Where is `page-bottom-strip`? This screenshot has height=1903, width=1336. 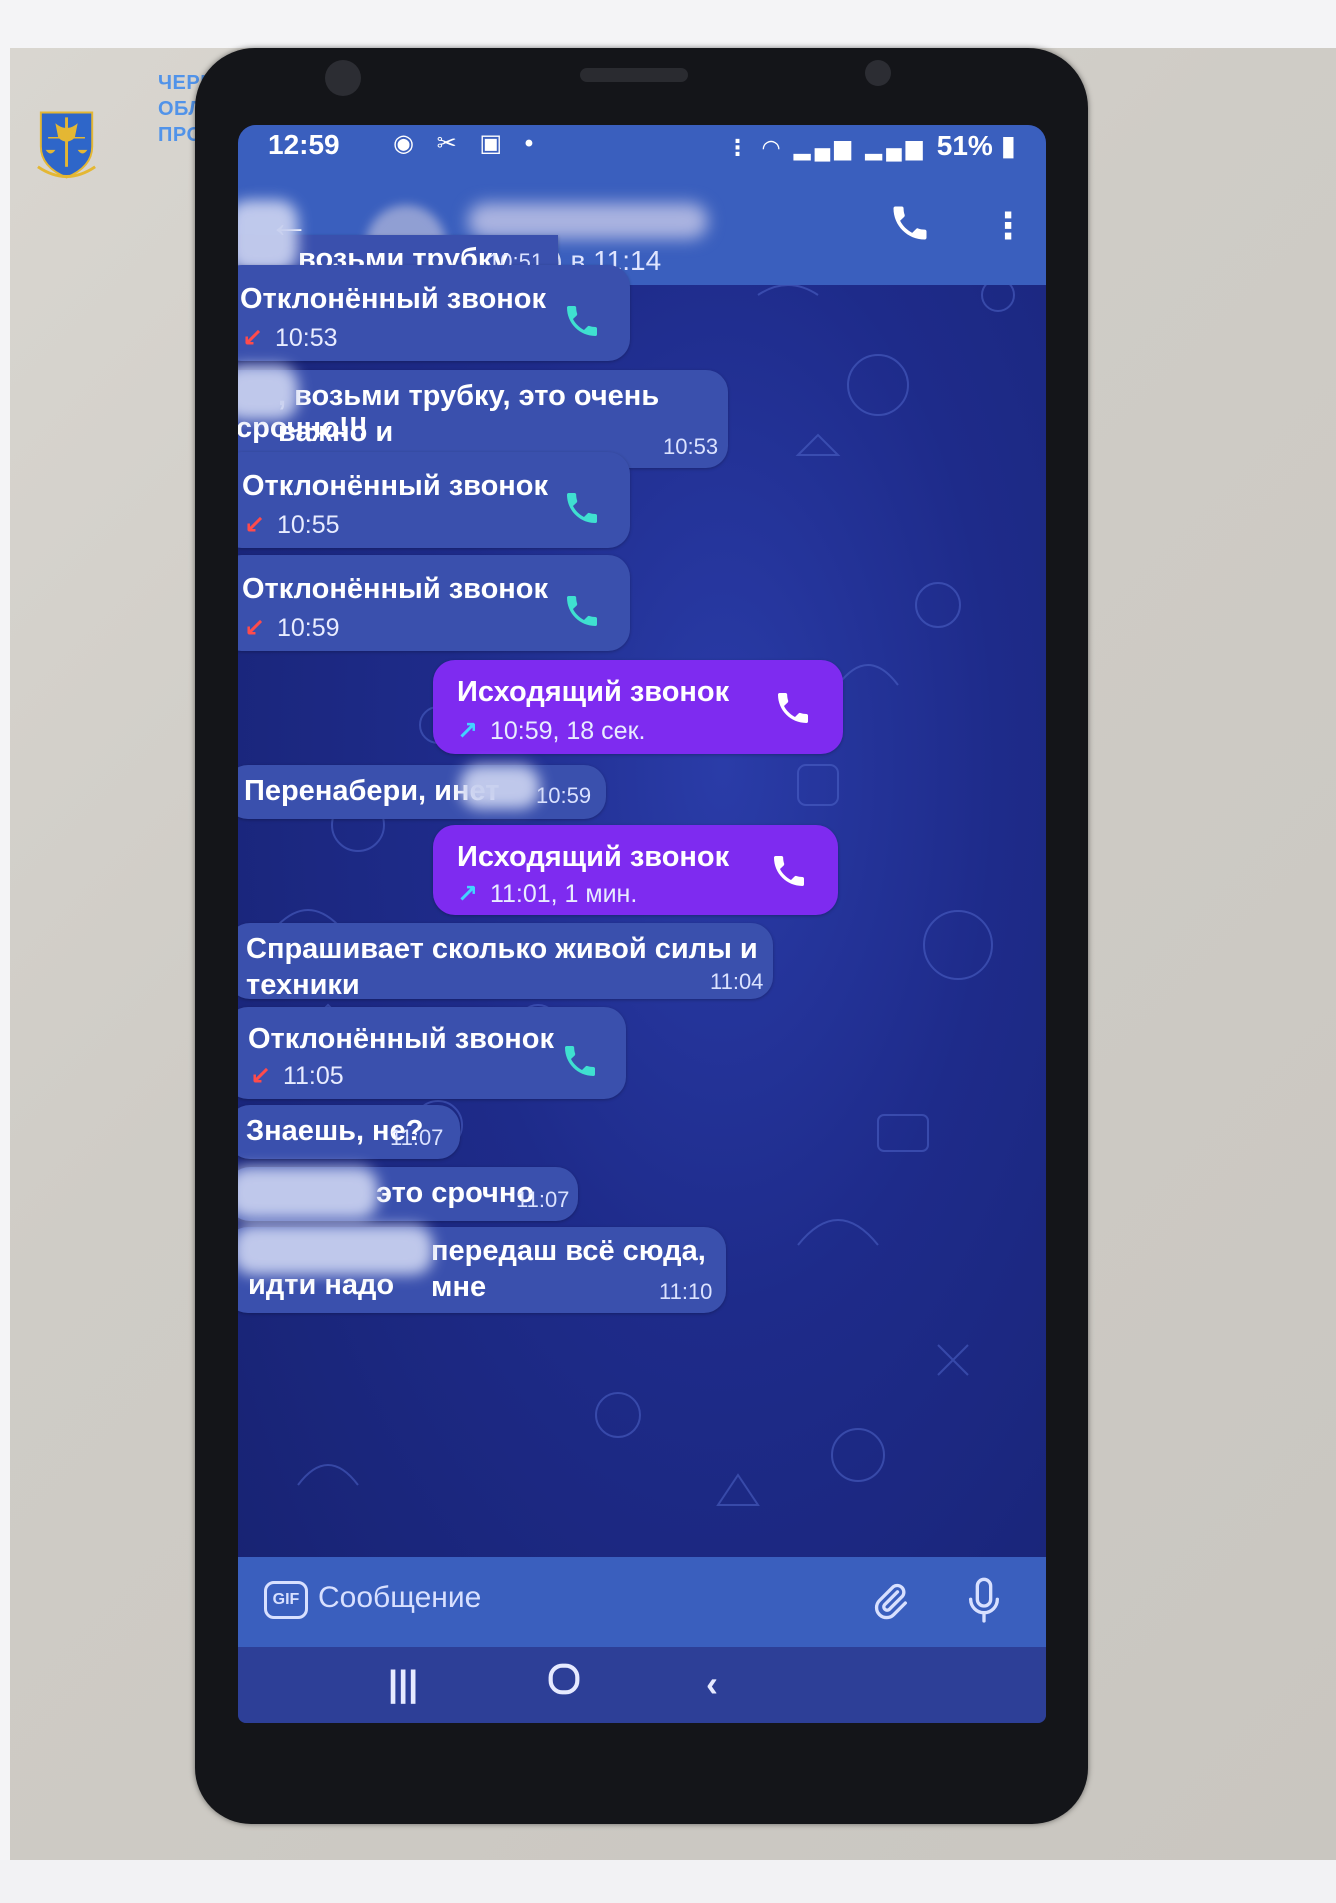 page-bottom-strip is located at coordinates (668, 1881).